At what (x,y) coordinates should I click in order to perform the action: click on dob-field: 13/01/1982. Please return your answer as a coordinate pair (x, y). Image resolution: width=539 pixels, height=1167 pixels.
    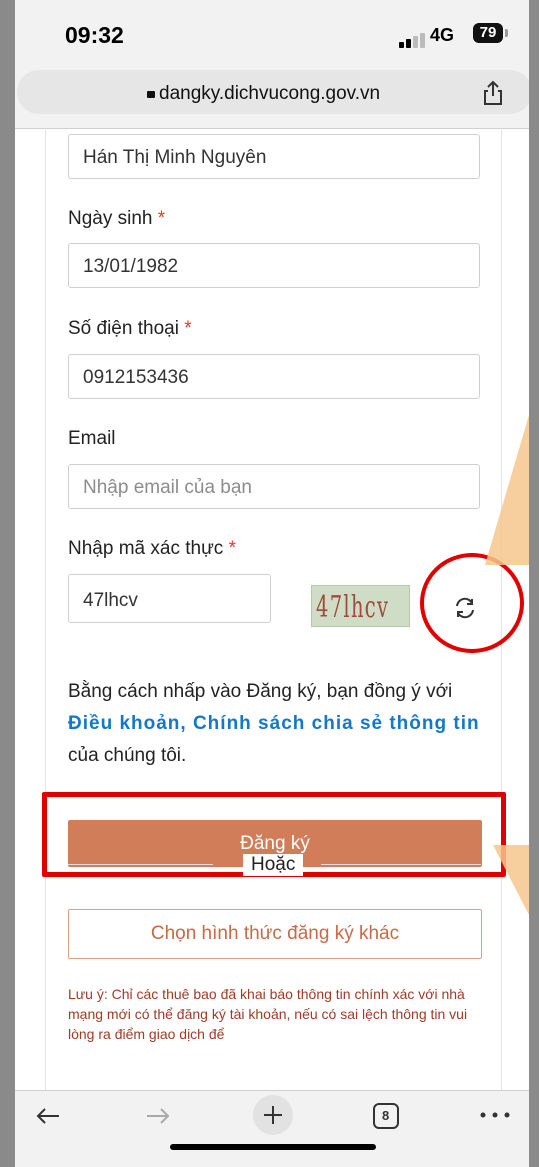
    Looking at the image, I should click on (274, 265).